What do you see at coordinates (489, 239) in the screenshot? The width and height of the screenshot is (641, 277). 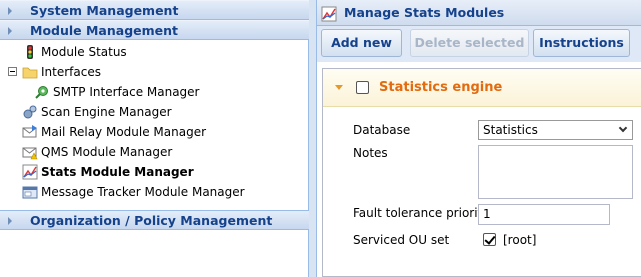 I see `serviced-ou-checkbox` at bounding box center [489, 239].